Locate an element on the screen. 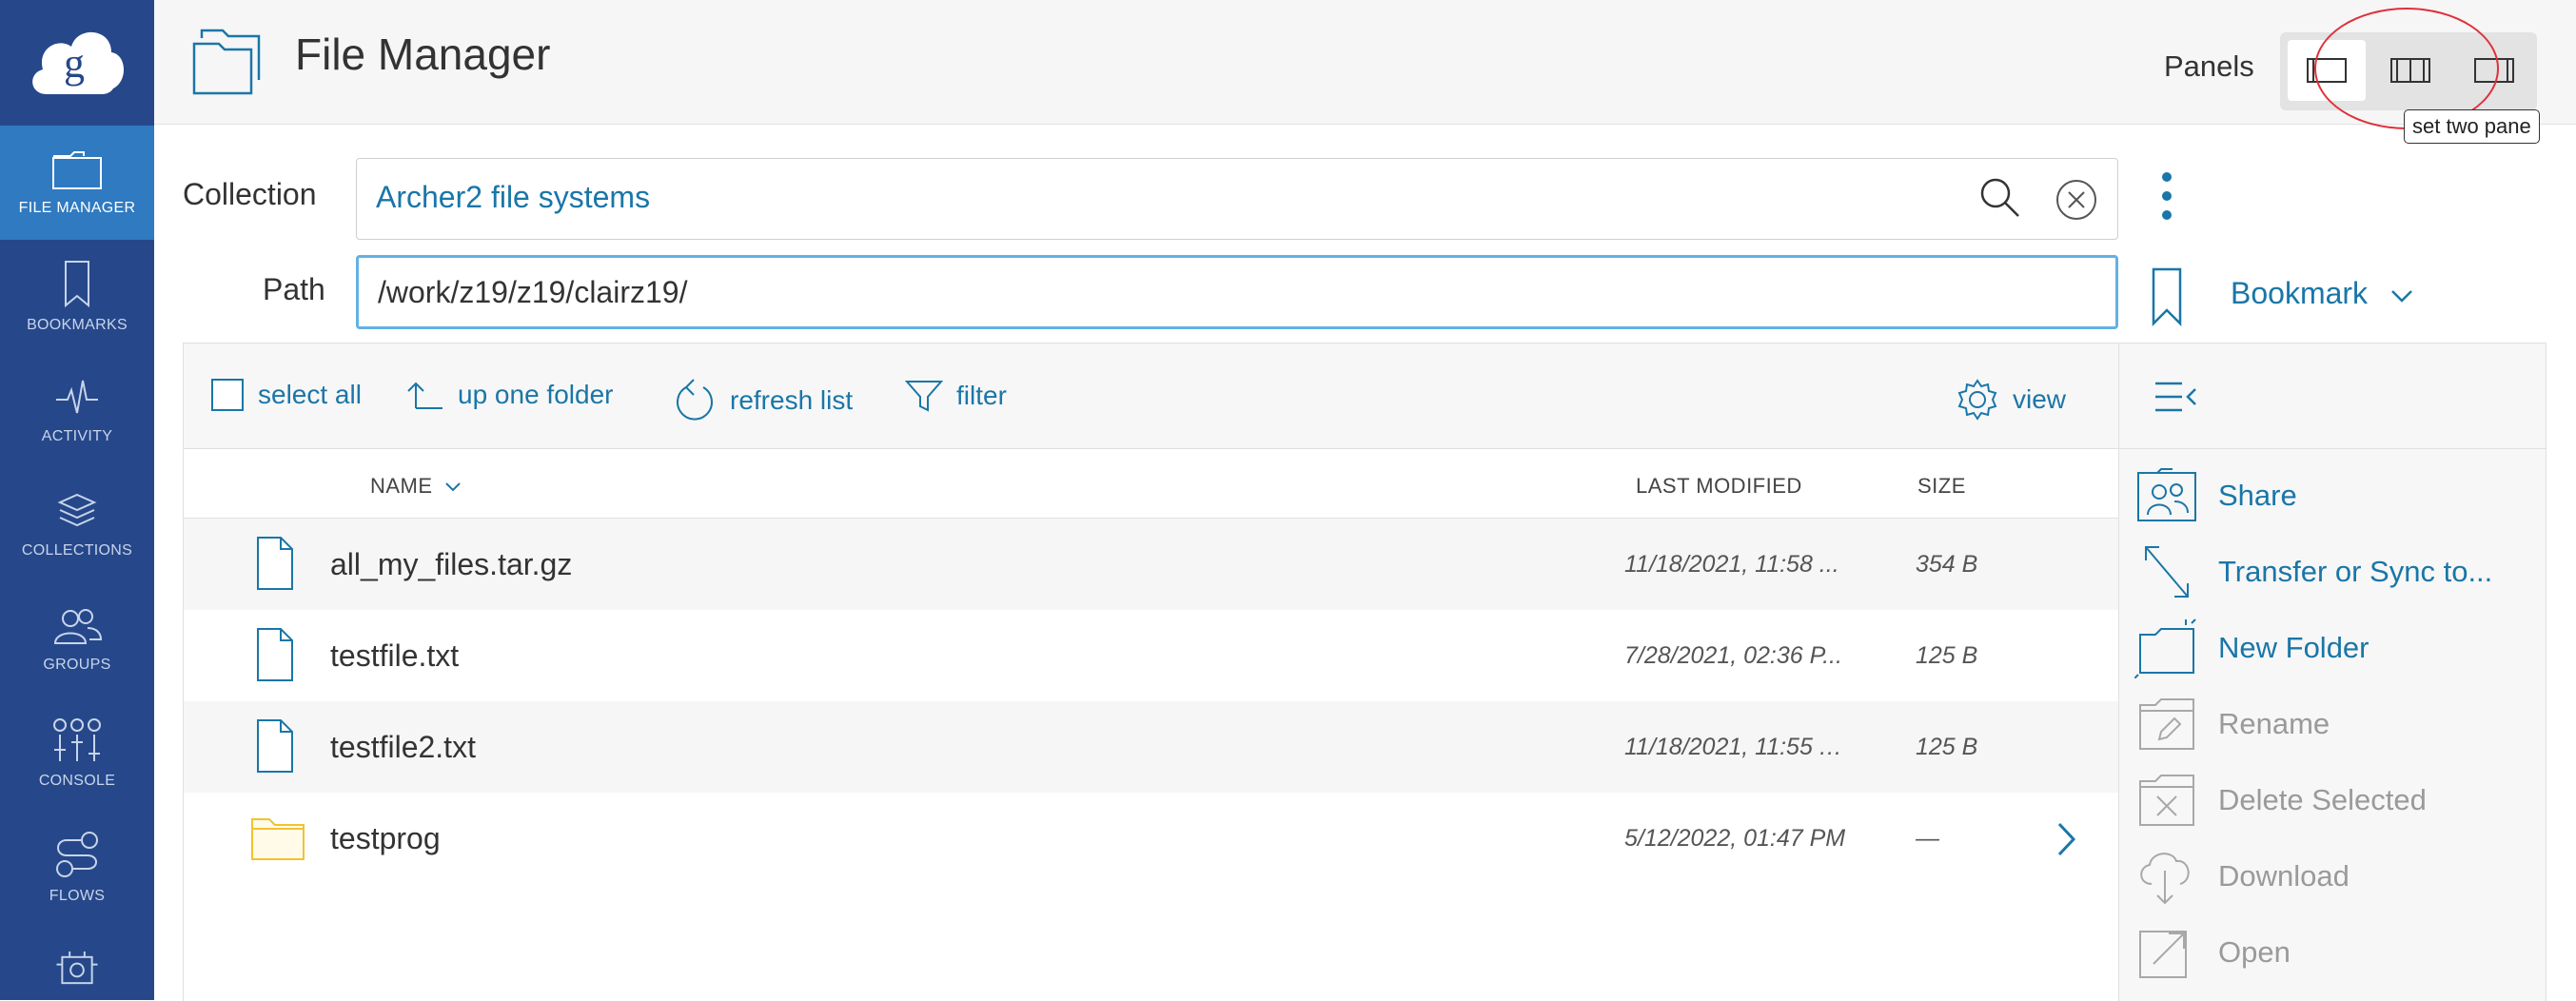 The image size is (2576, 1001). up-one-folder-button: up one folder is located at coordinates (509, 395).